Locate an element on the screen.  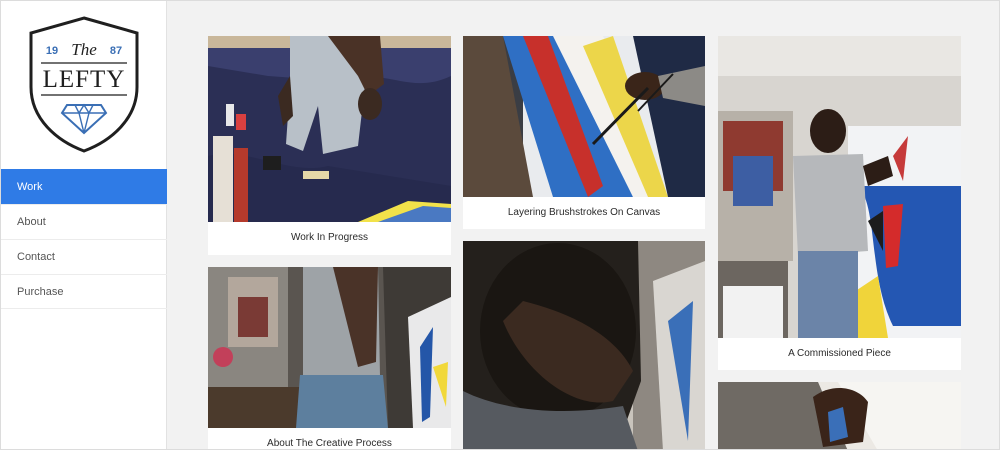
card-caption: About The Creative Process is located at coordinates (329, 443).